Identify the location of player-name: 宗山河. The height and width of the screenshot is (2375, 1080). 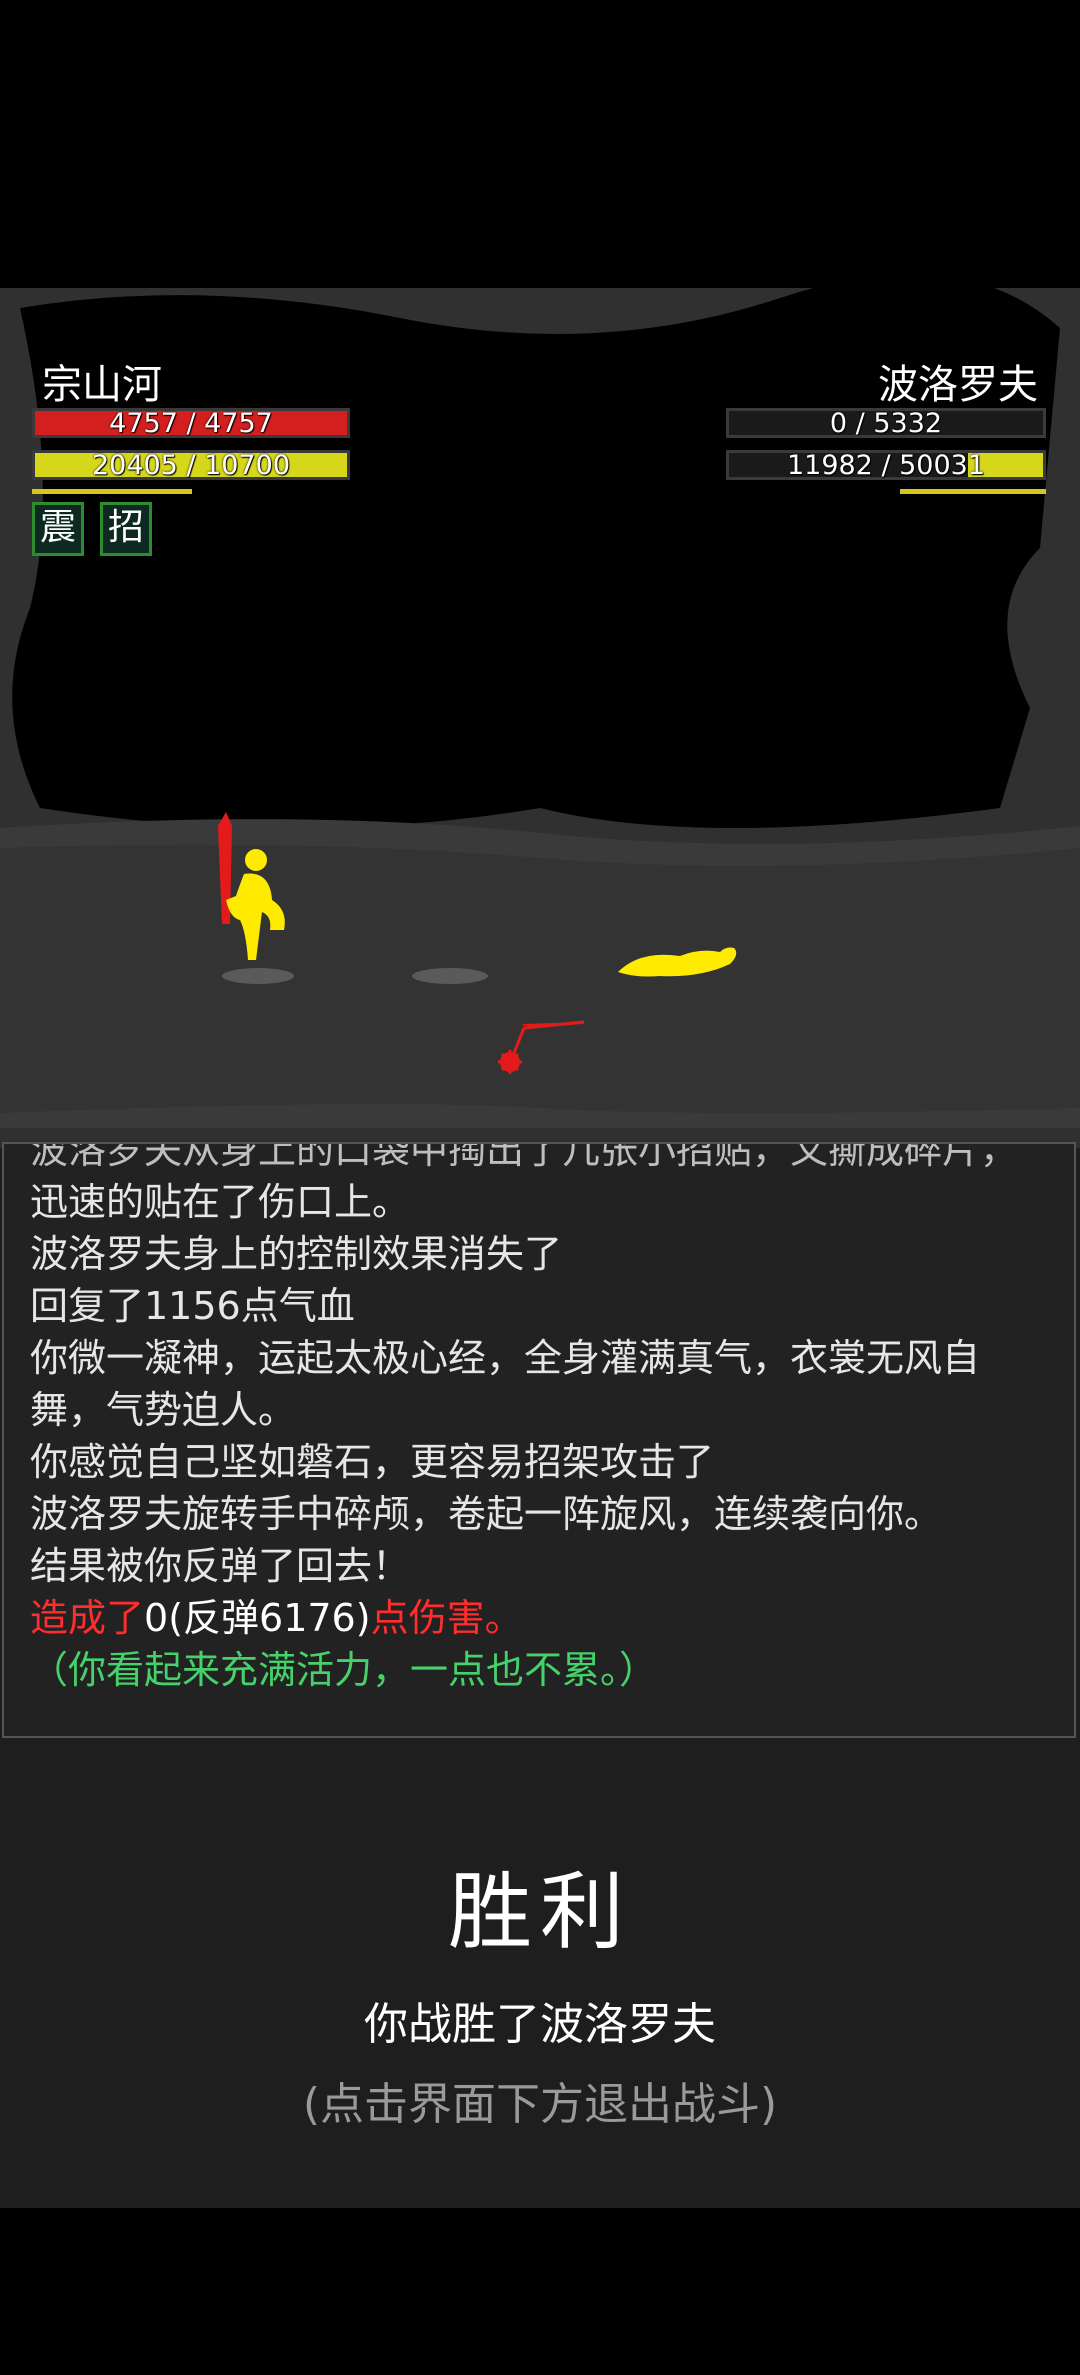
(102, 385).